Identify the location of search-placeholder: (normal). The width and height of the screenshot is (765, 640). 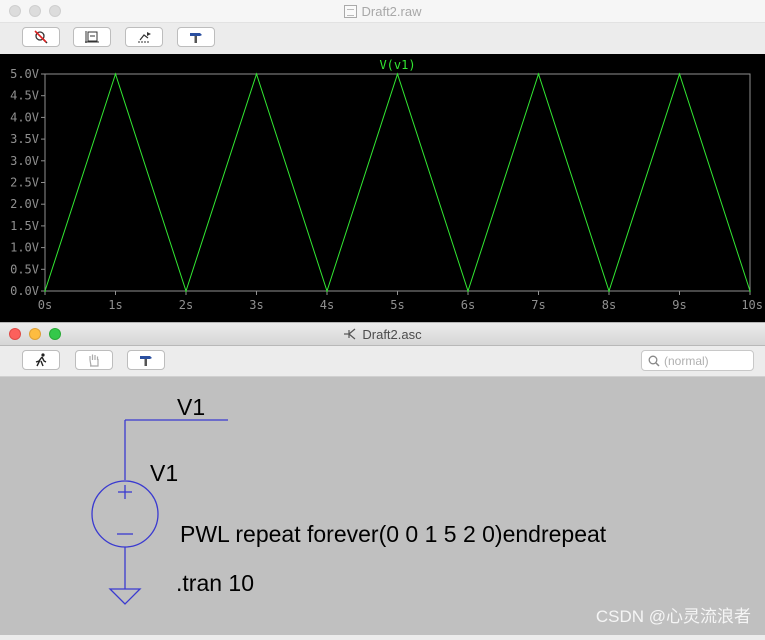
(686, 360).